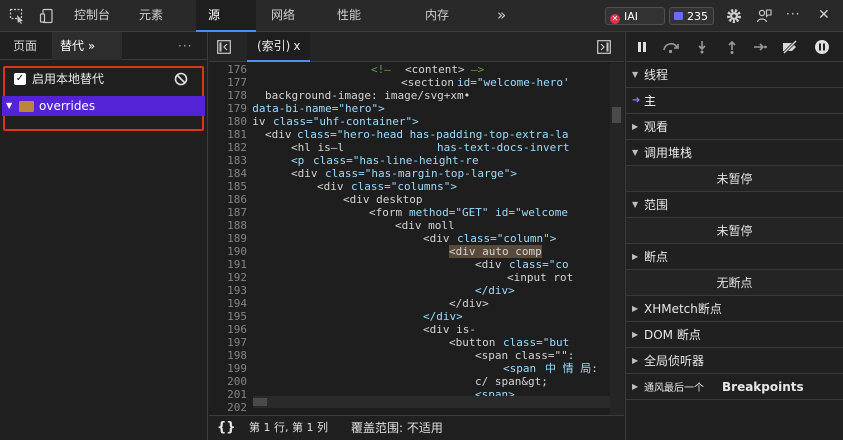  What do you see at coordinates (226, 16) in the screenshot?
I see `tab-sources: 源` at bounding box center [226, 16].